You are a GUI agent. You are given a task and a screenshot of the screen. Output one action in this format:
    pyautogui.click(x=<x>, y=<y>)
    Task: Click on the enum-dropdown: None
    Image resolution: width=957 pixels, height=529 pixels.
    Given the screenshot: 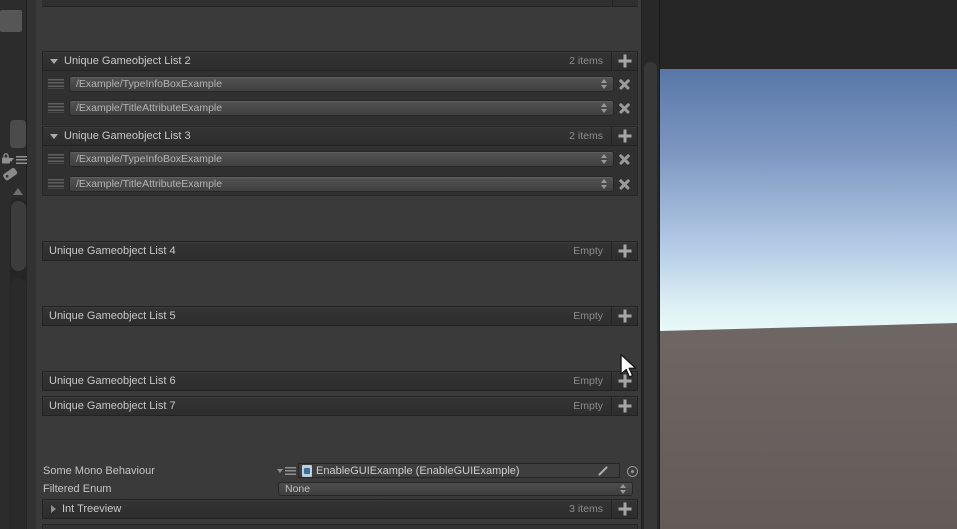 What is the action you would take?
    pyautogui.click(x=455, y=489)
    